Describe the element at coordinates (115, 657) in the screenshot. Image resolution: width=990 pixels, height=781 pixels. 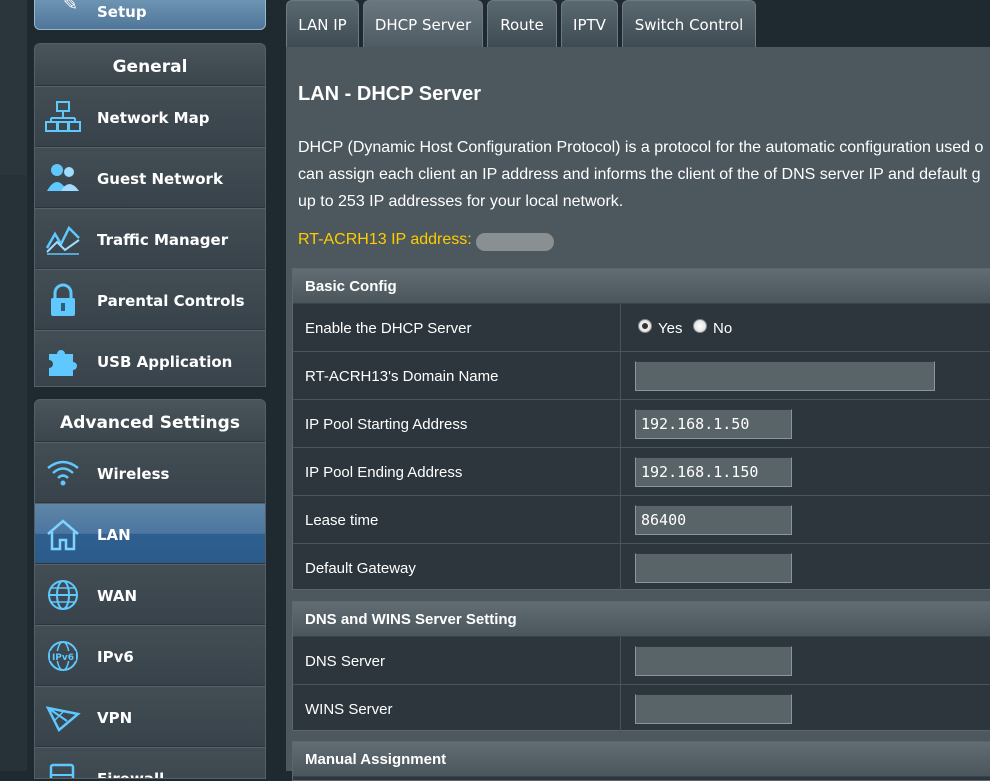
I see `sidebar-item-label: IPv6` at that location.